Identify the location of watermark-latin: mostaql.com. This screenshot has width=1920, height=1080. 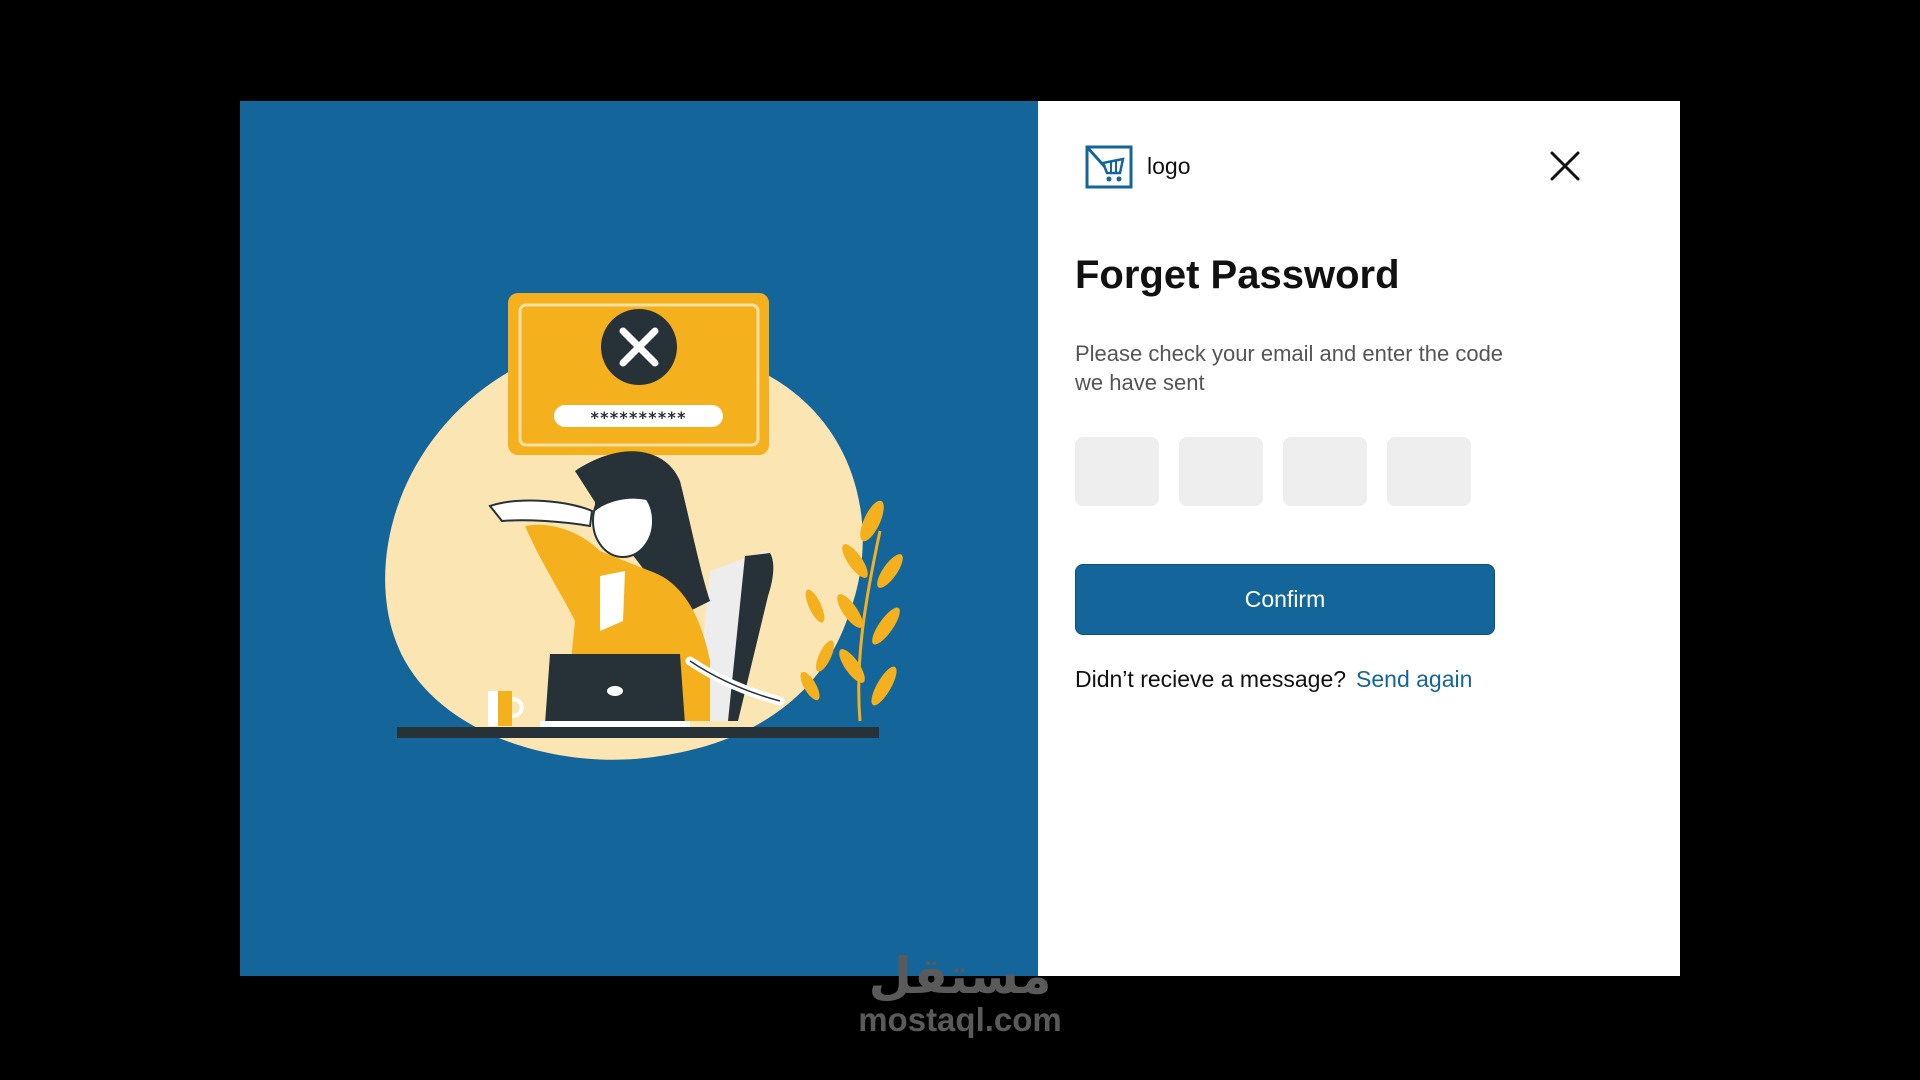
(960, 1019).